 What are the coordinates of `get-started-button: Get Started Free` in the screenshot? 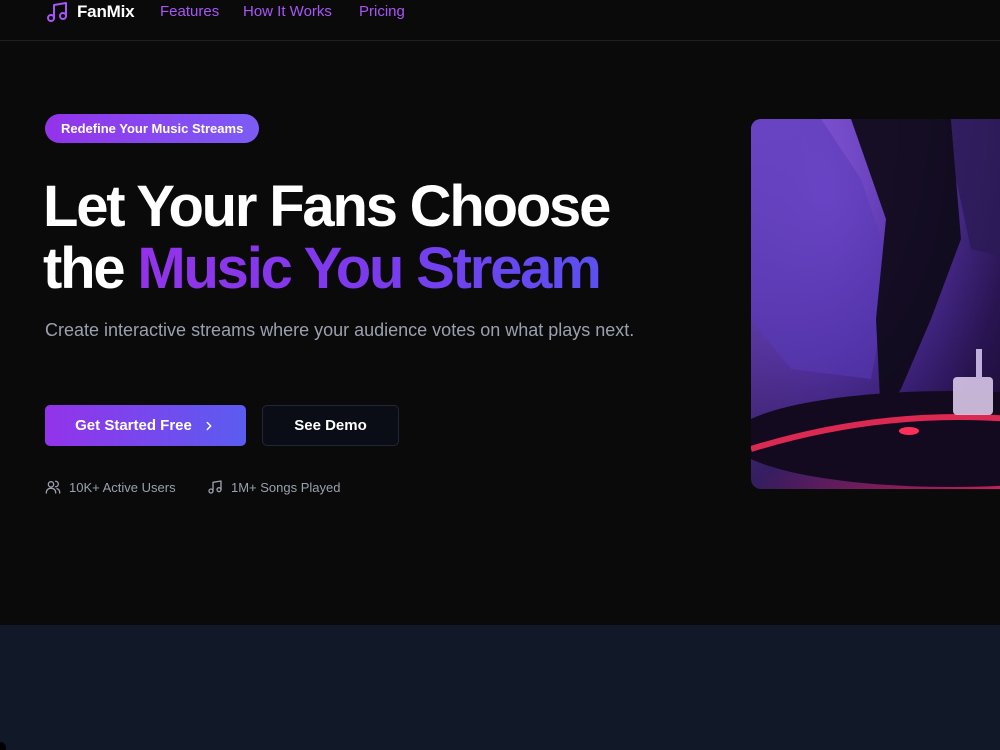 It's located at (145, 425).